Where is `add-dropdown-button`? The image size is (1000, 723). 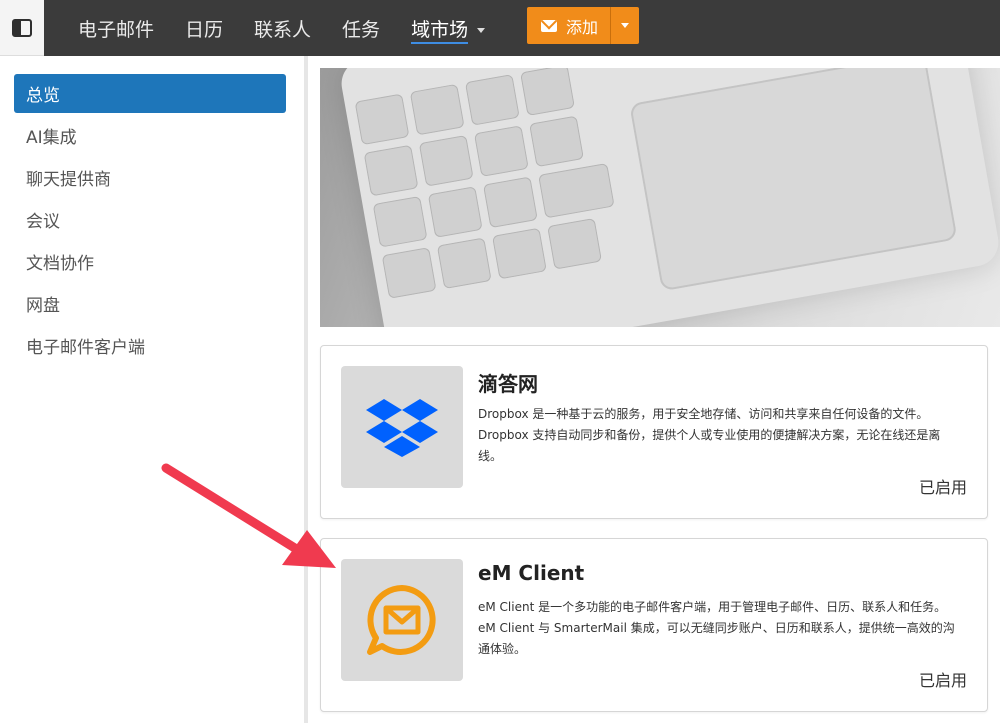 add-dropdown-button is located at coordinates (625, 25).